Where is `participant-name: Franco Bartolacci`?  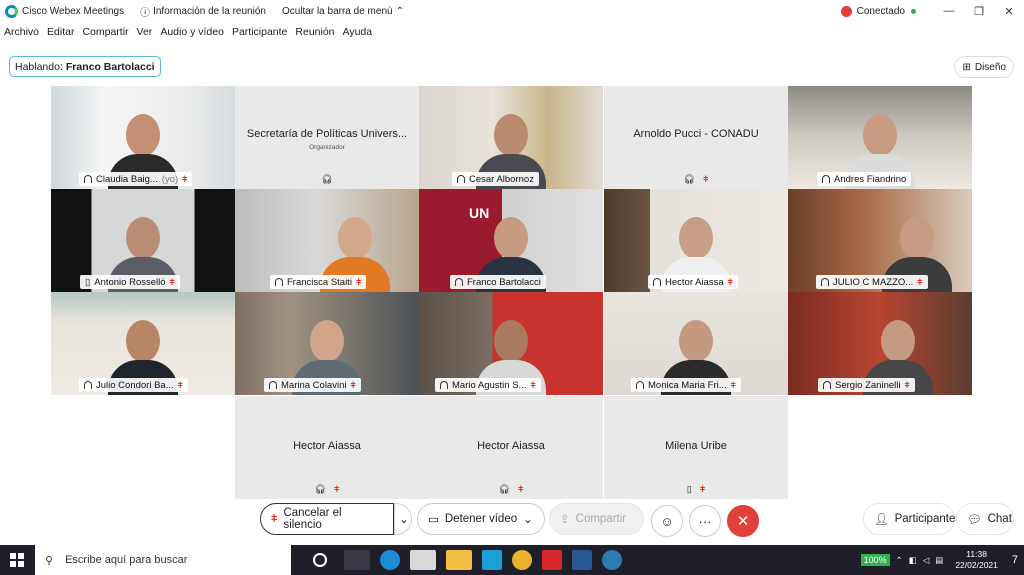 participant-name: Franco Bartolacci is located at coordinates (504, 282).